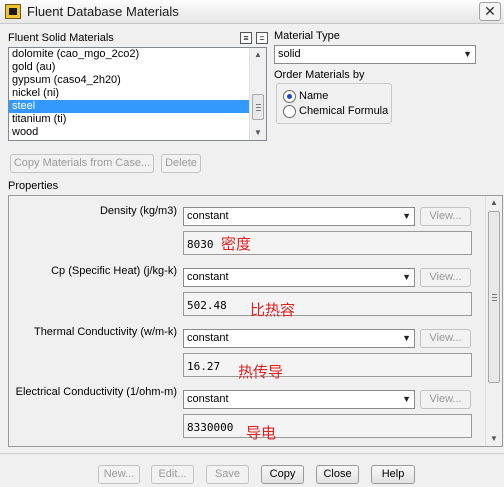 Image resolution: width=504 pixels, height=487 pixels. I want to click on help-button: Help, so click(393, 474).